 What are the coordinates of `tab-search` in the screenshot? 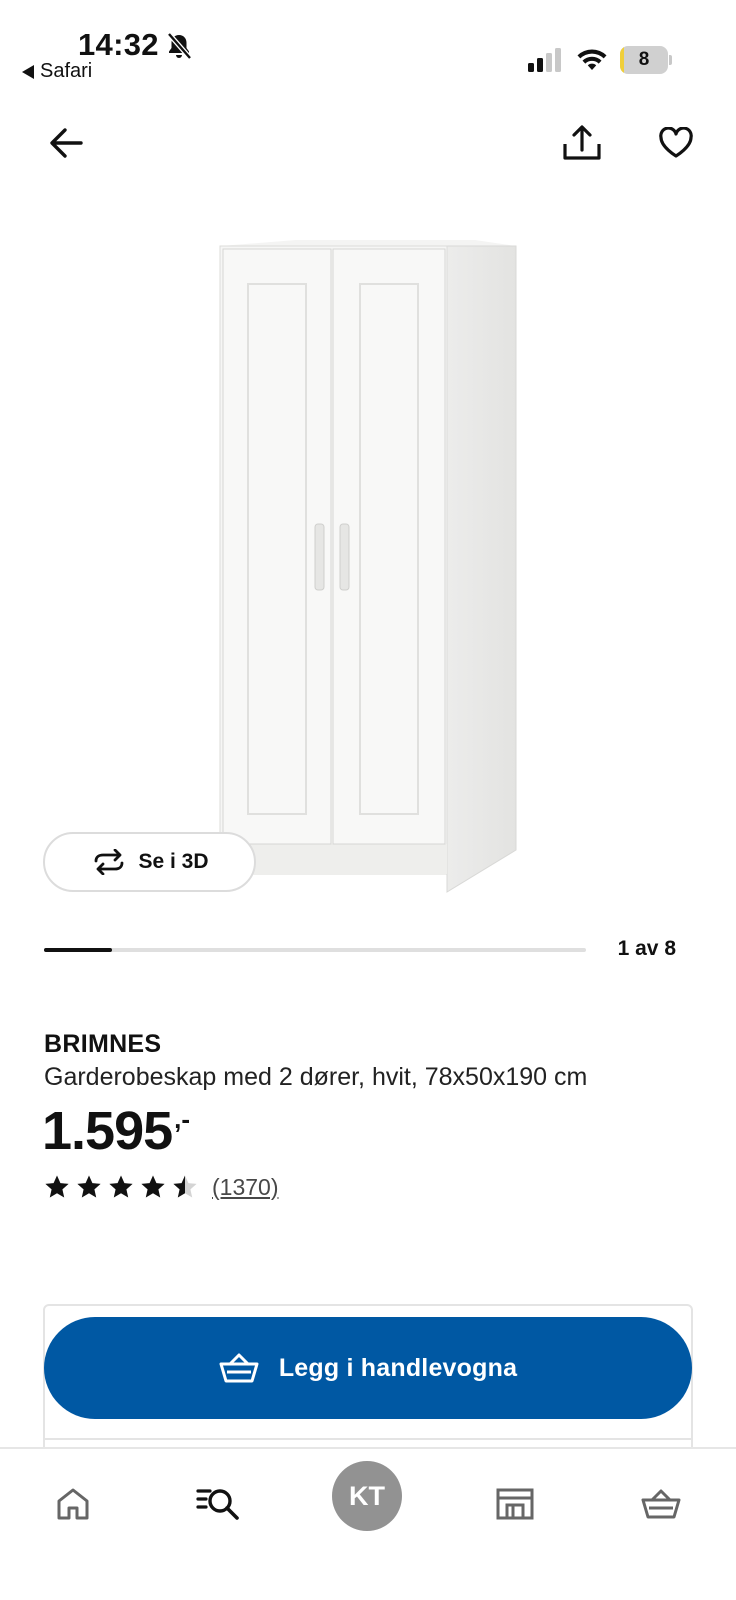 It's located at (219, 1504).